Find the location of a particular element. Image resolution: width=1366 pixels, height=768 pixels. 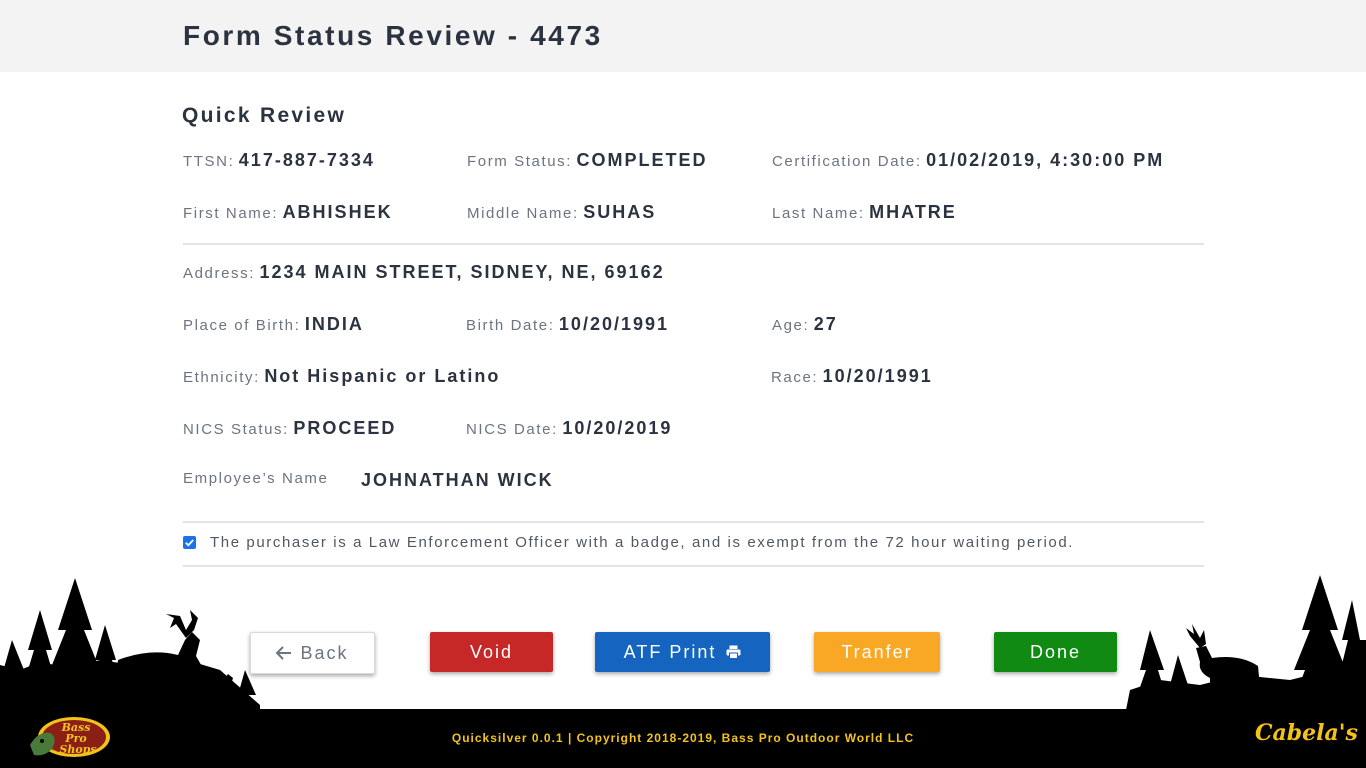

employee-name-field: Employee’s Name is located at coordinates (255, 479).